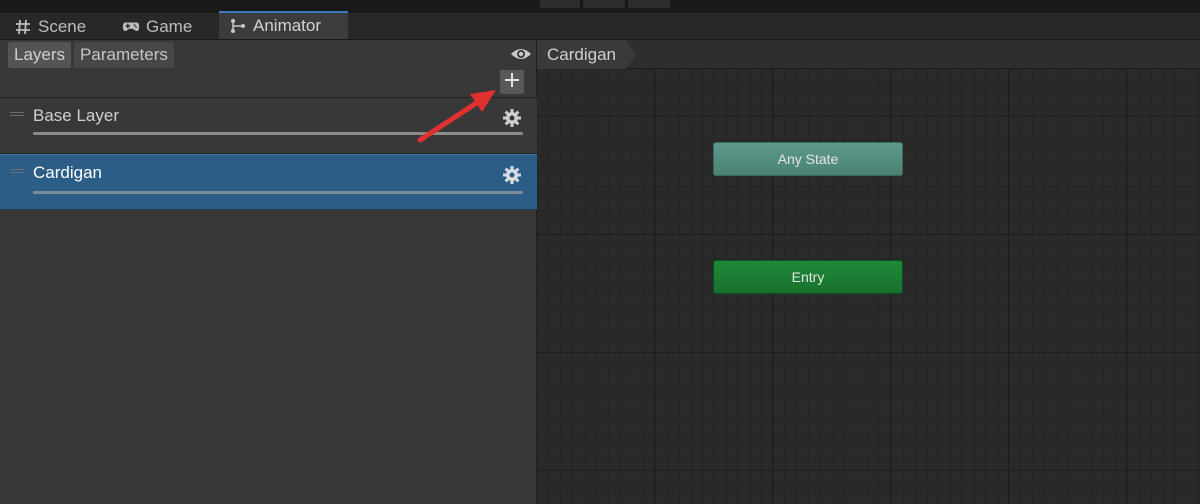 Image resolution: width=1200 pixels, height=504 pixels. I want to click on step-button, so click(649, 4).